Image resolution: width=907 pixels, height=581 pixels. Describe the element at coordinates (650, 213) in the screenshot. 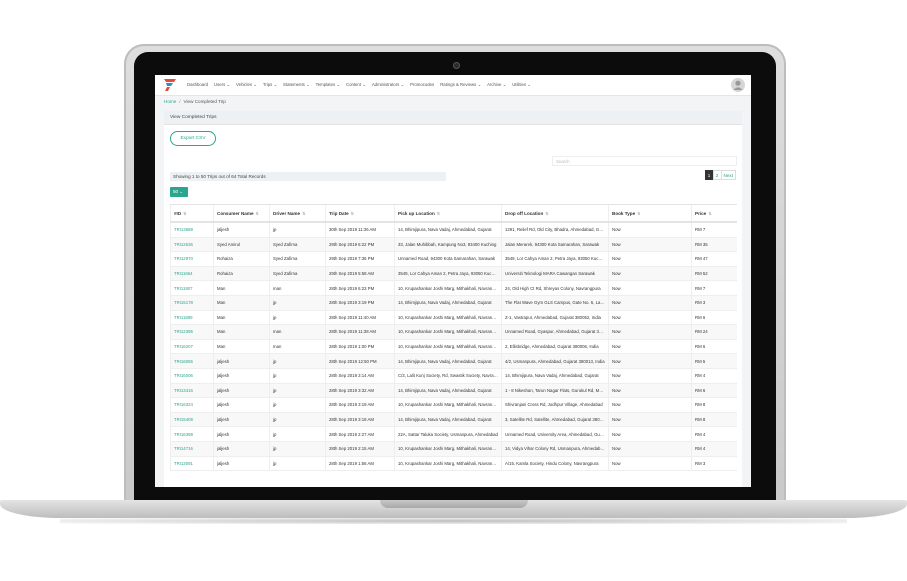

I see `column-header: Book Type ⇅` at that location.